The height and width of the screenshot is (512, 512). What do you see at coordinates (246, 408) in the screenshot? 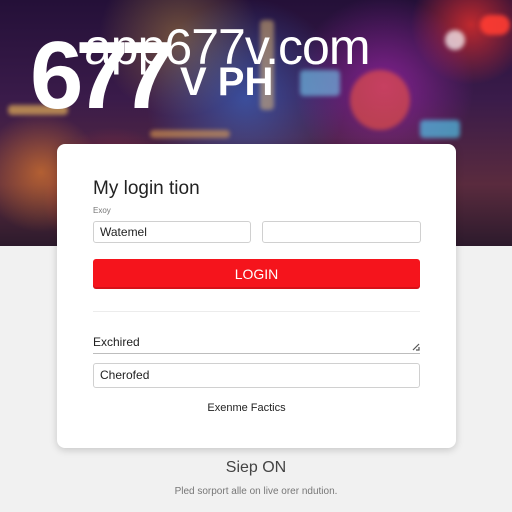
I see `exchange-factics-link: Exenme Factics` at bounding box center [246, 408].